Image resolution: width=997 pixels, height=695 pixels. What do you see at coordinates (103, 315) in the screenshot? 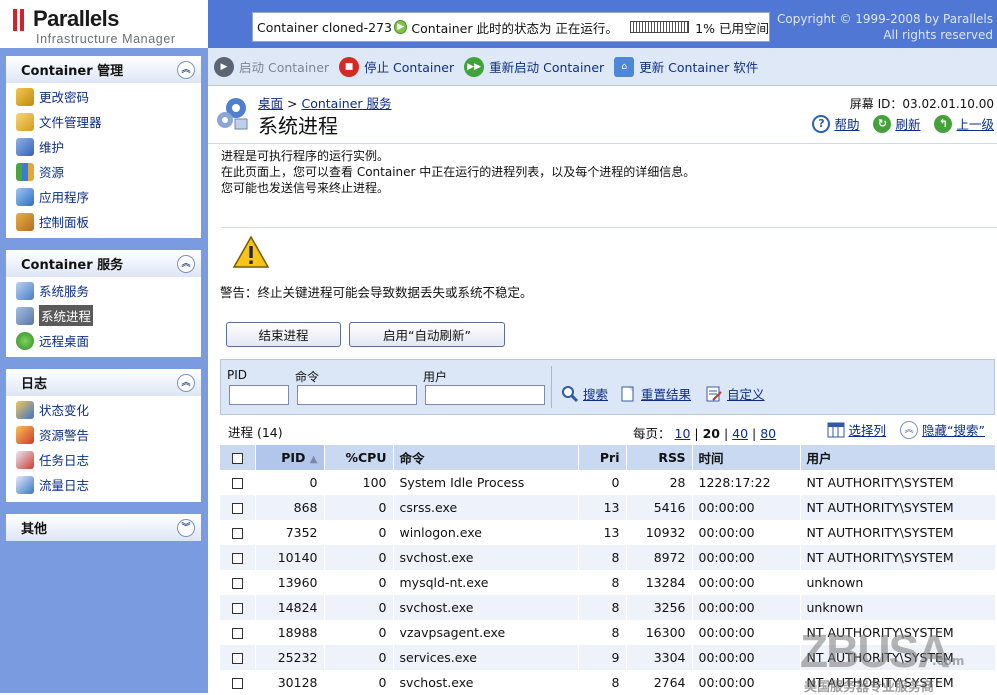
I see `sidebar-item-system-processes: 系统进程` at bounding box center [103, 315].